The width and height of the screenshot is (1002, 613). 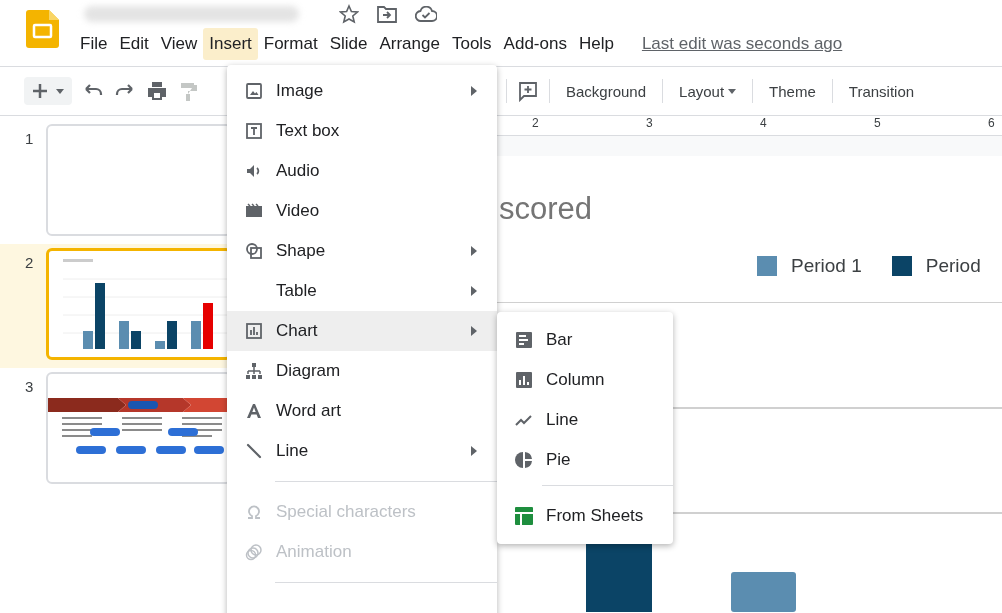 What do you see at coordinates (606, 91) in the screenshot?
I see `toolbar-button: Background` at bounding box center [606, 91].